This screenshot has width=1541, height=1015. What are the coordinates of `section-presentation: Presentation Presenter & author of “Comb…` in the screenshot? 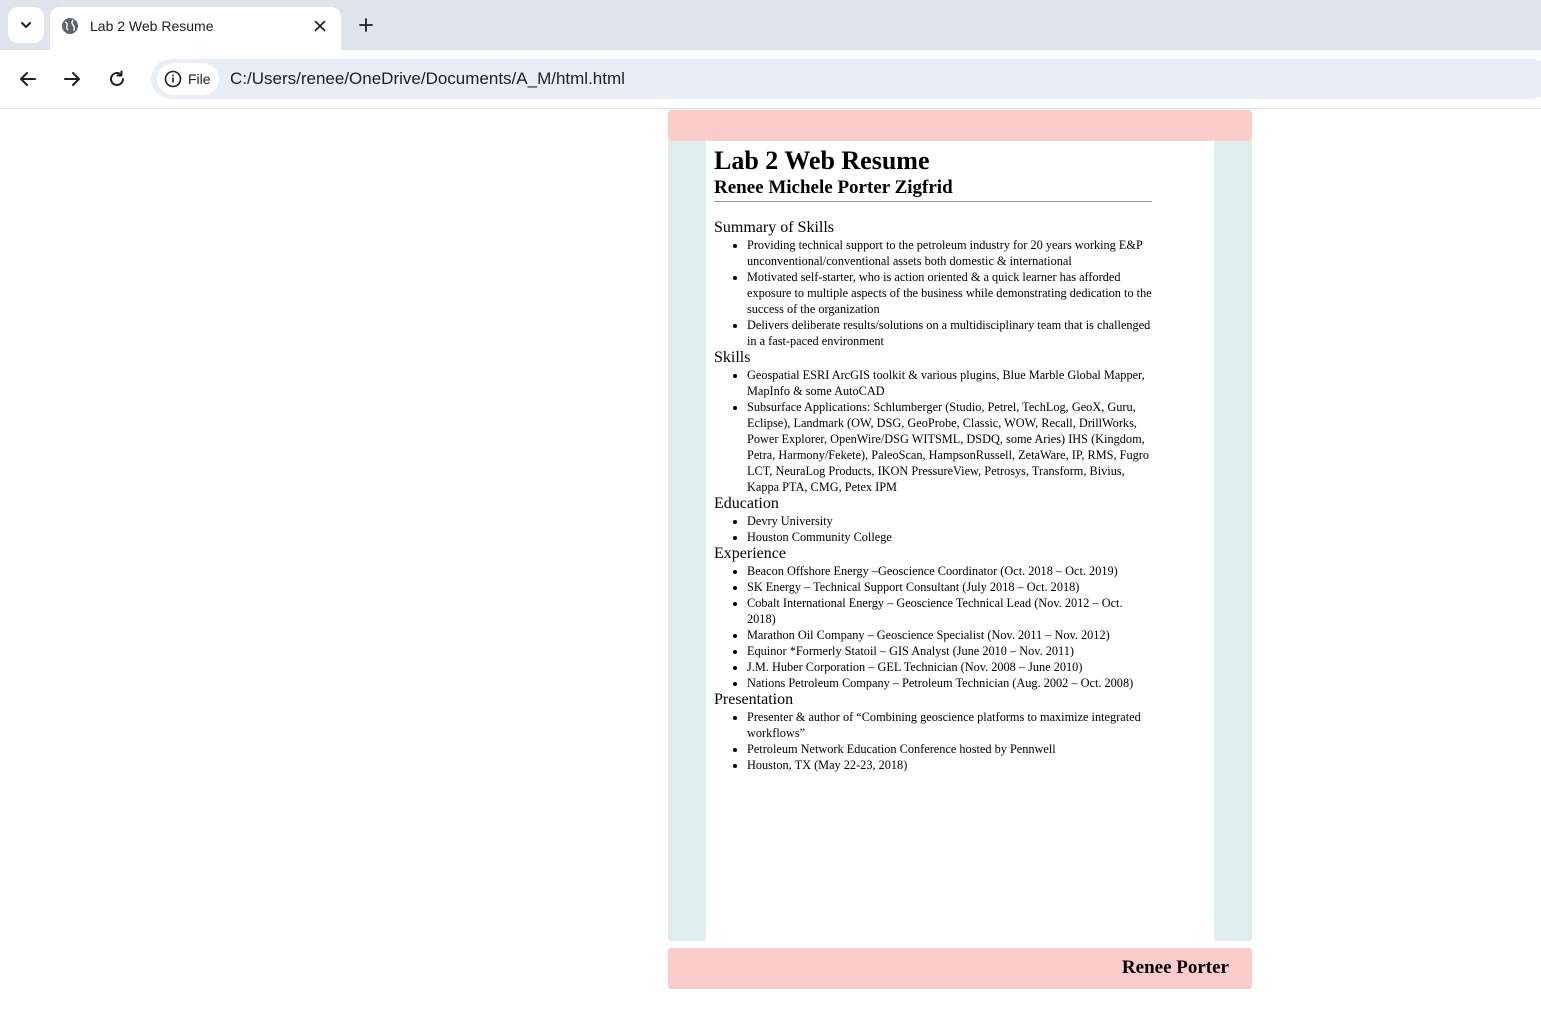 It's located at (934, 732).